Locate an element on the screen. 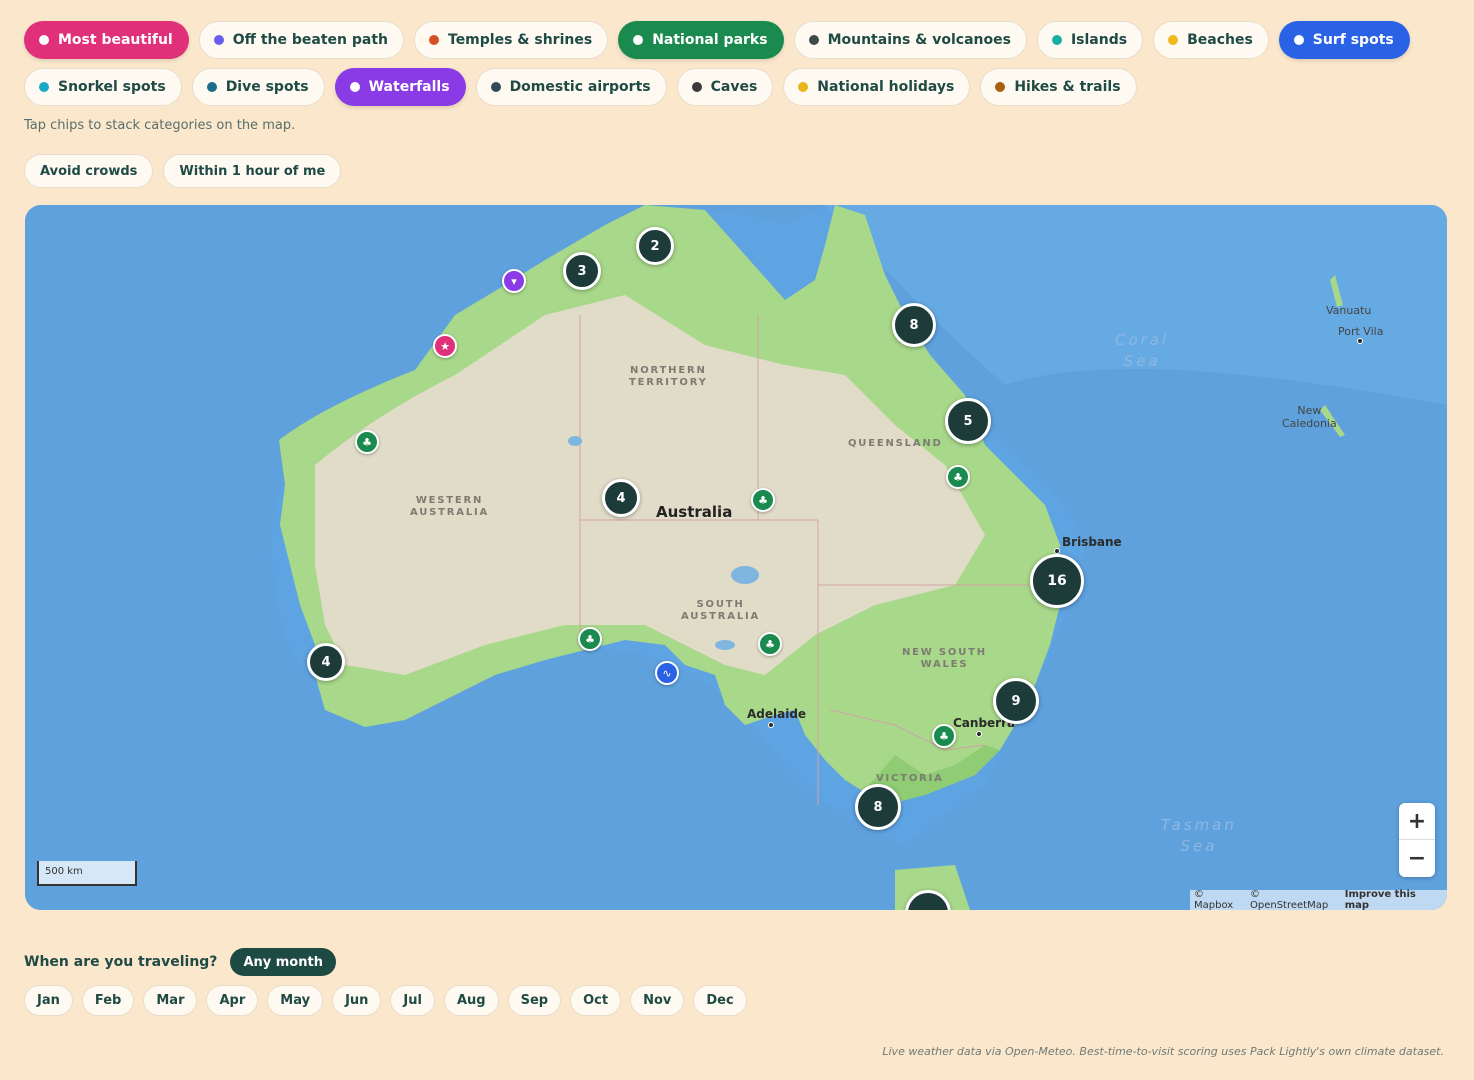 Image resolution: width=1474 pixels, height=1080 pixels. category-chip-surf-spots: Surf spots is located at coordinates (1344, 40).